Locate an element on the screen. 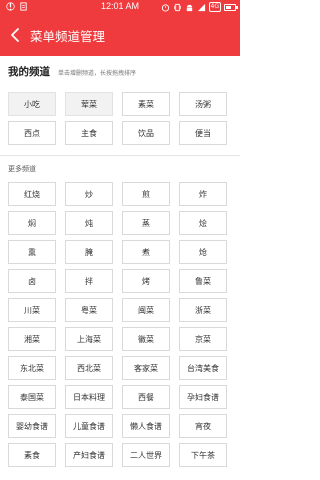 This screenshot has height=480, width=320. more-channel-chip: 烩 is located at coordinates (203, 223).